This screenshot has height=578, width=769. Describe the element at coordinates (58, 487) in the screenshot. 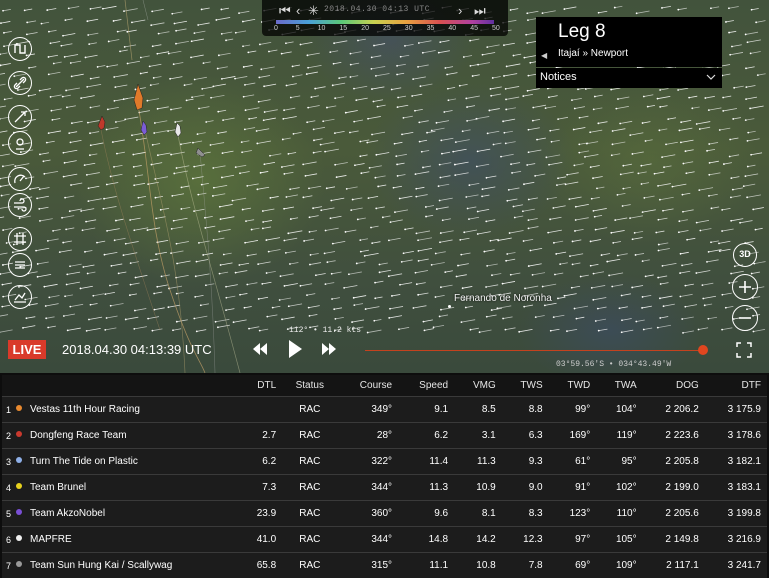

I see `team-name: Team Brunel` at that location.